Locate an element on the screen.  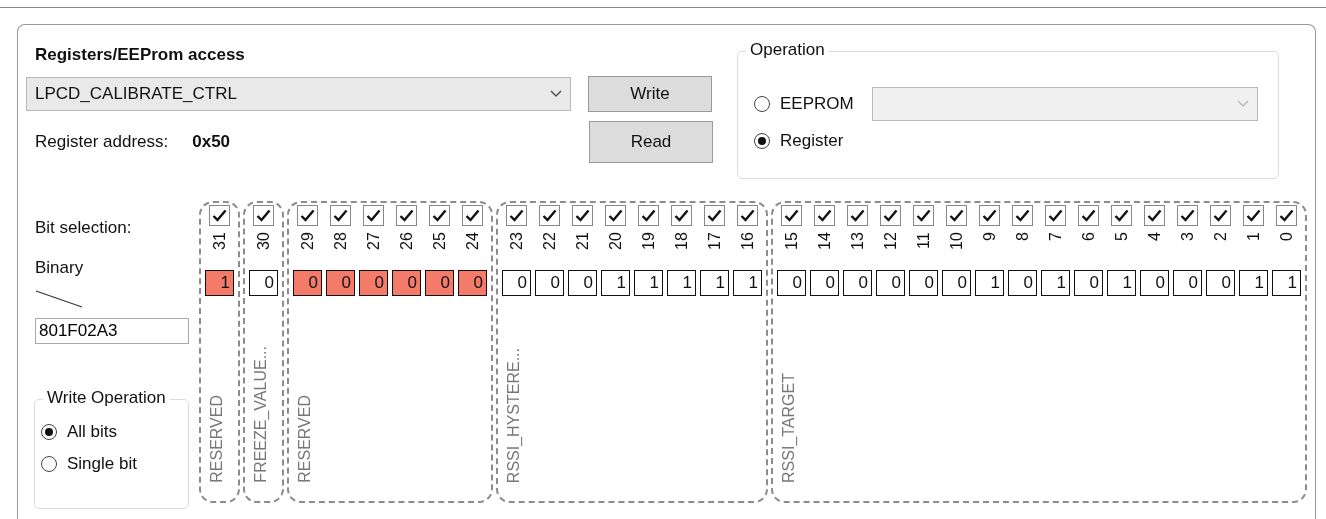
radio-option: EEPROM is located at coordinates (804, 104).